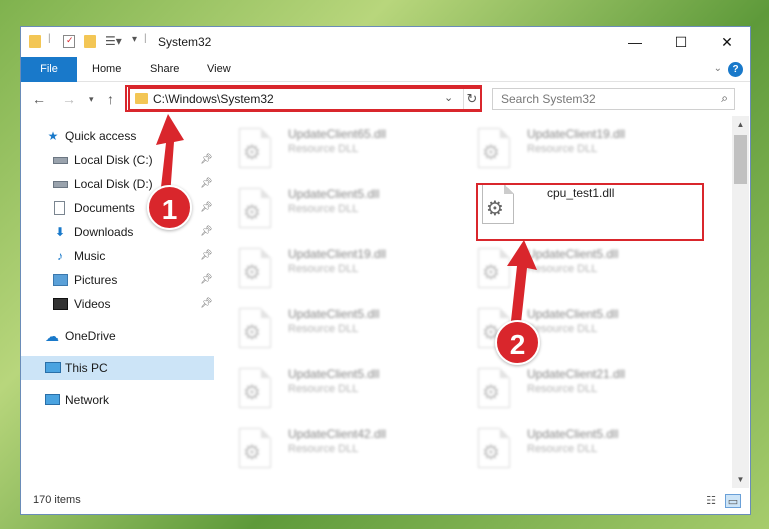  I want to click on step-2-badge: 2, so click(517, 342).